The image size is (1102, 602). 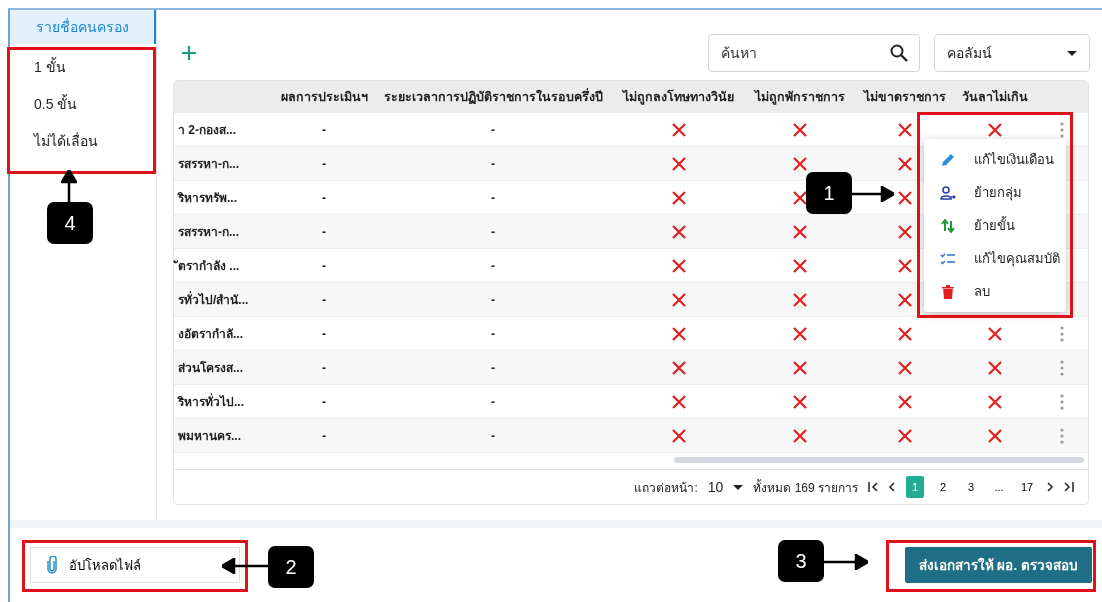 I want to click on column-header: ไม่ขาดราชการ, so click(x=905, y=97).